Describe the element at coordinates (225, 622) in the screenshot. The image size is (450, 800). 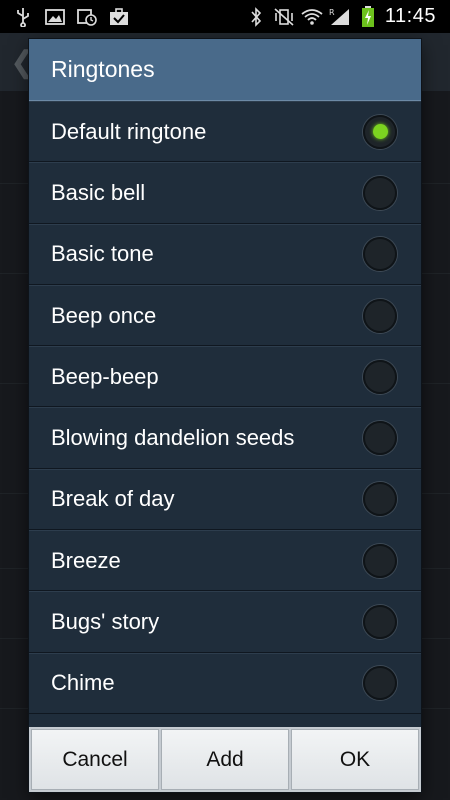
I see `ringtone-item-bugs-story: Bugs' story` at that location.